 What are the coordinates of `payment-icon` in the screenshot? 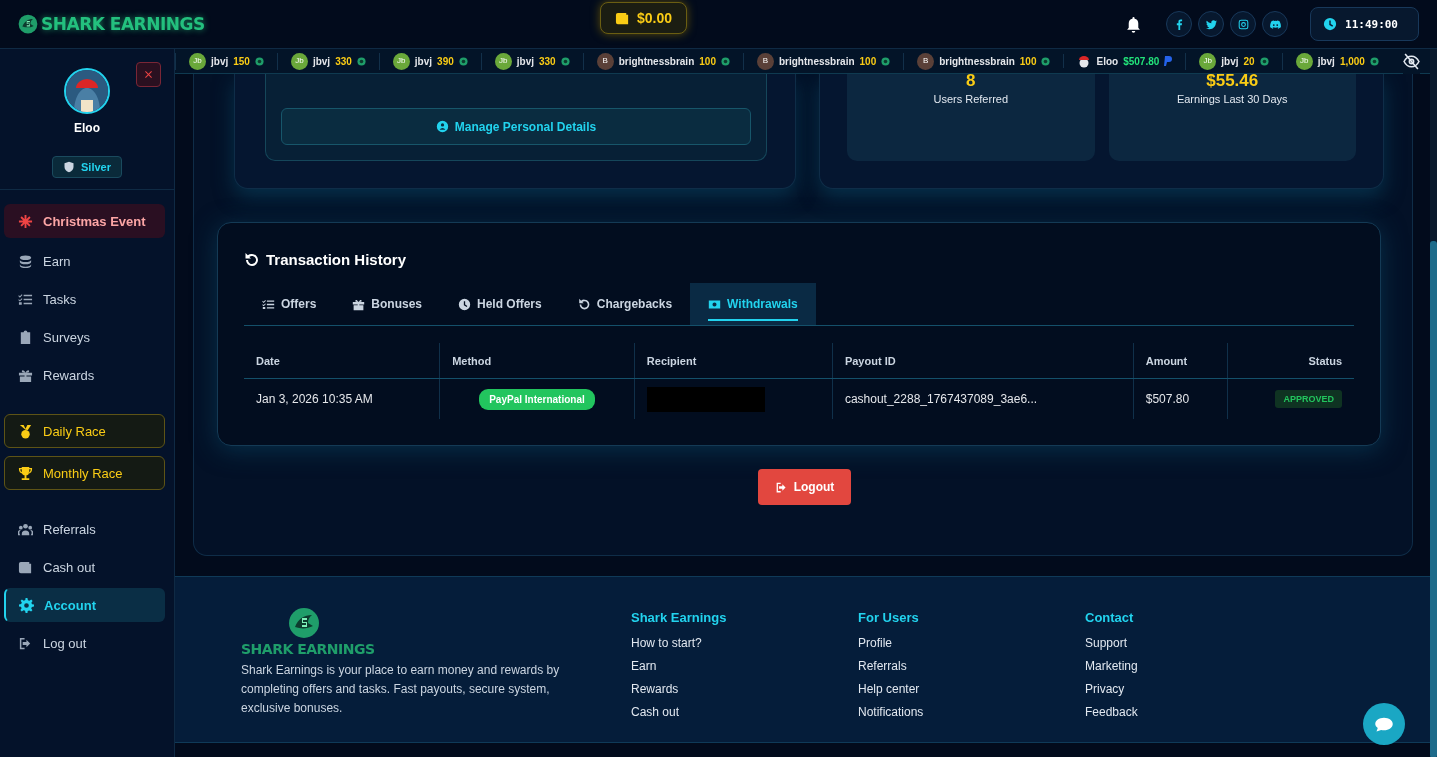 It's located at (1168, 61).